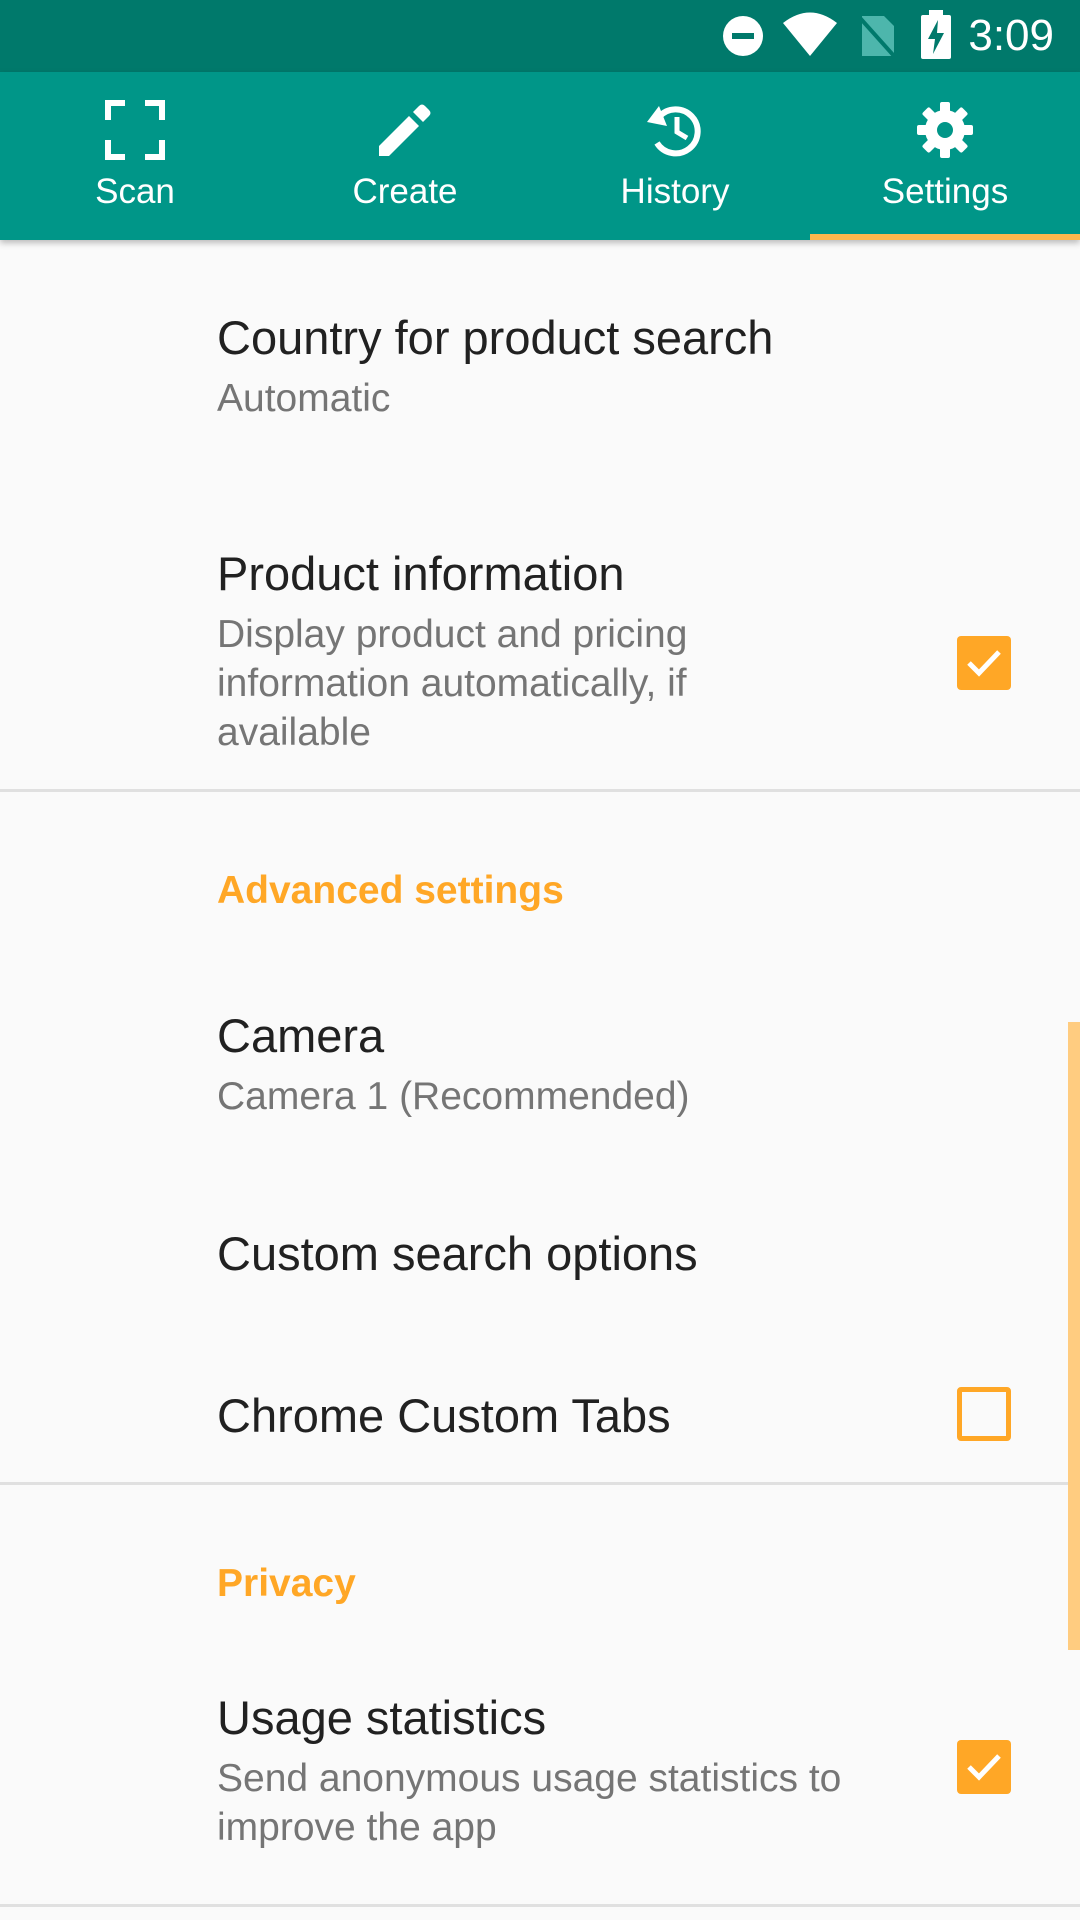 The image size is (1080, 1920). I want to click on gear-icon, so click(945, 130).